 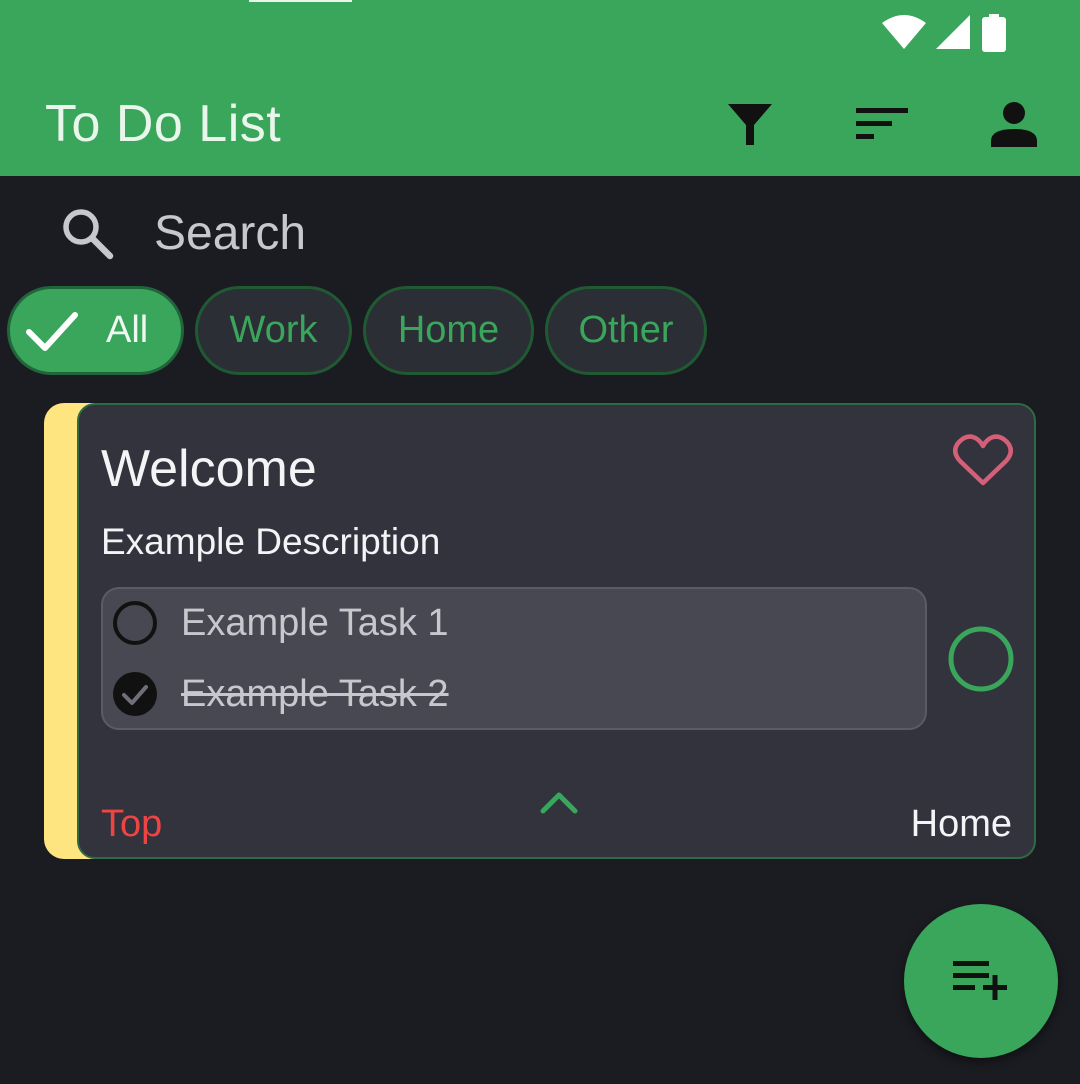 I want to click on sort-icon, so click(x=882, y=123).